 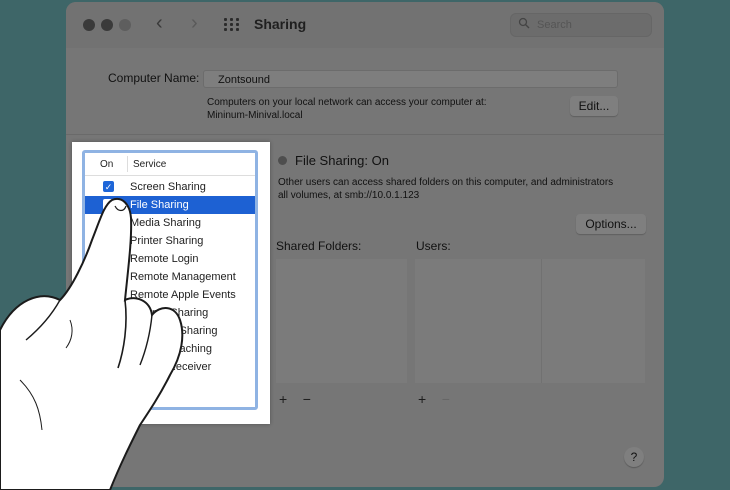 I want to click on service-label: Screen Sharing, so click(x=168, y=187).